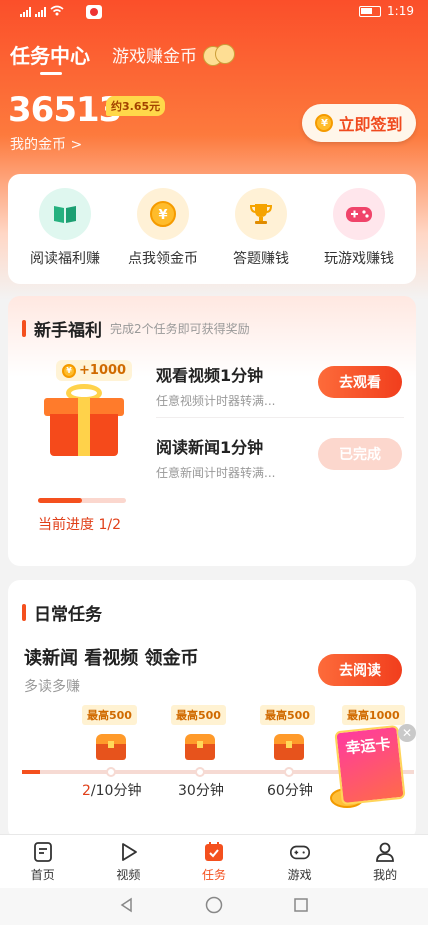  I want to click on milestone-time: 2/10分钟, so click(111, 790).